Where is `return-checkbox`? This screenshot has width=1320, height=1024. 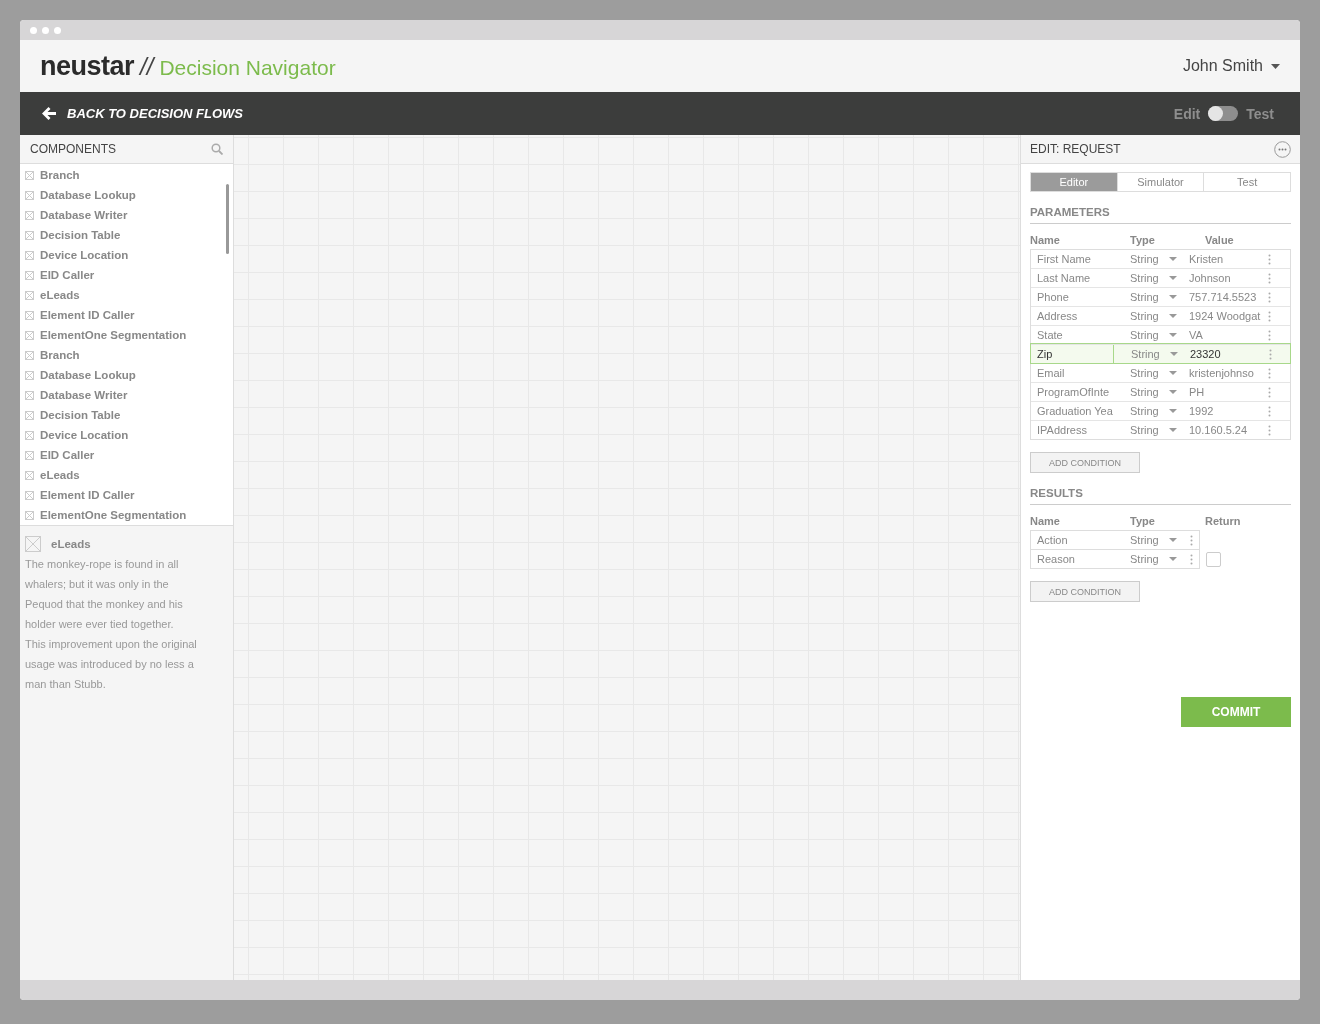 return-checkbox is located at coordinates (1213, 559).